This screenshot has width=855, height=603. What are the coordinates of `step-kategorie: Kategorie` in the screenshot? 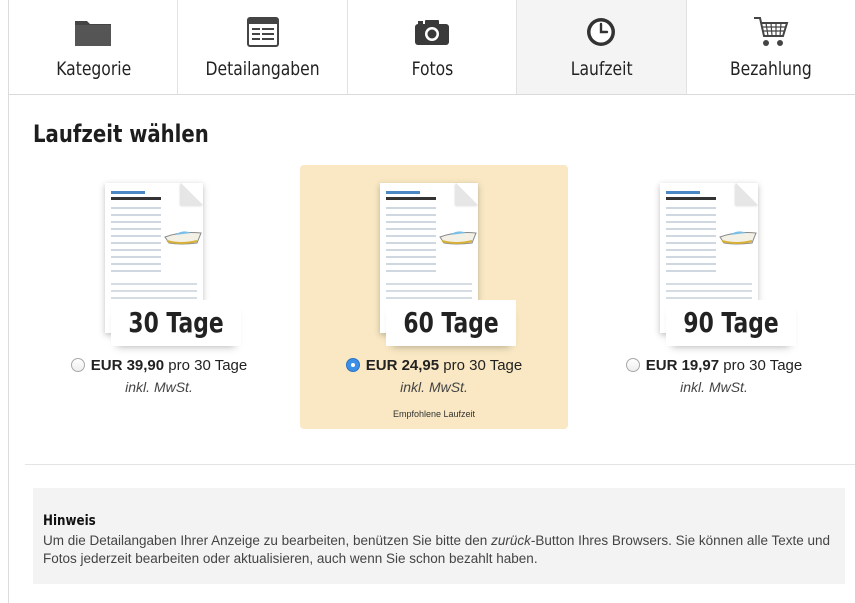 It's located at (94, 47).